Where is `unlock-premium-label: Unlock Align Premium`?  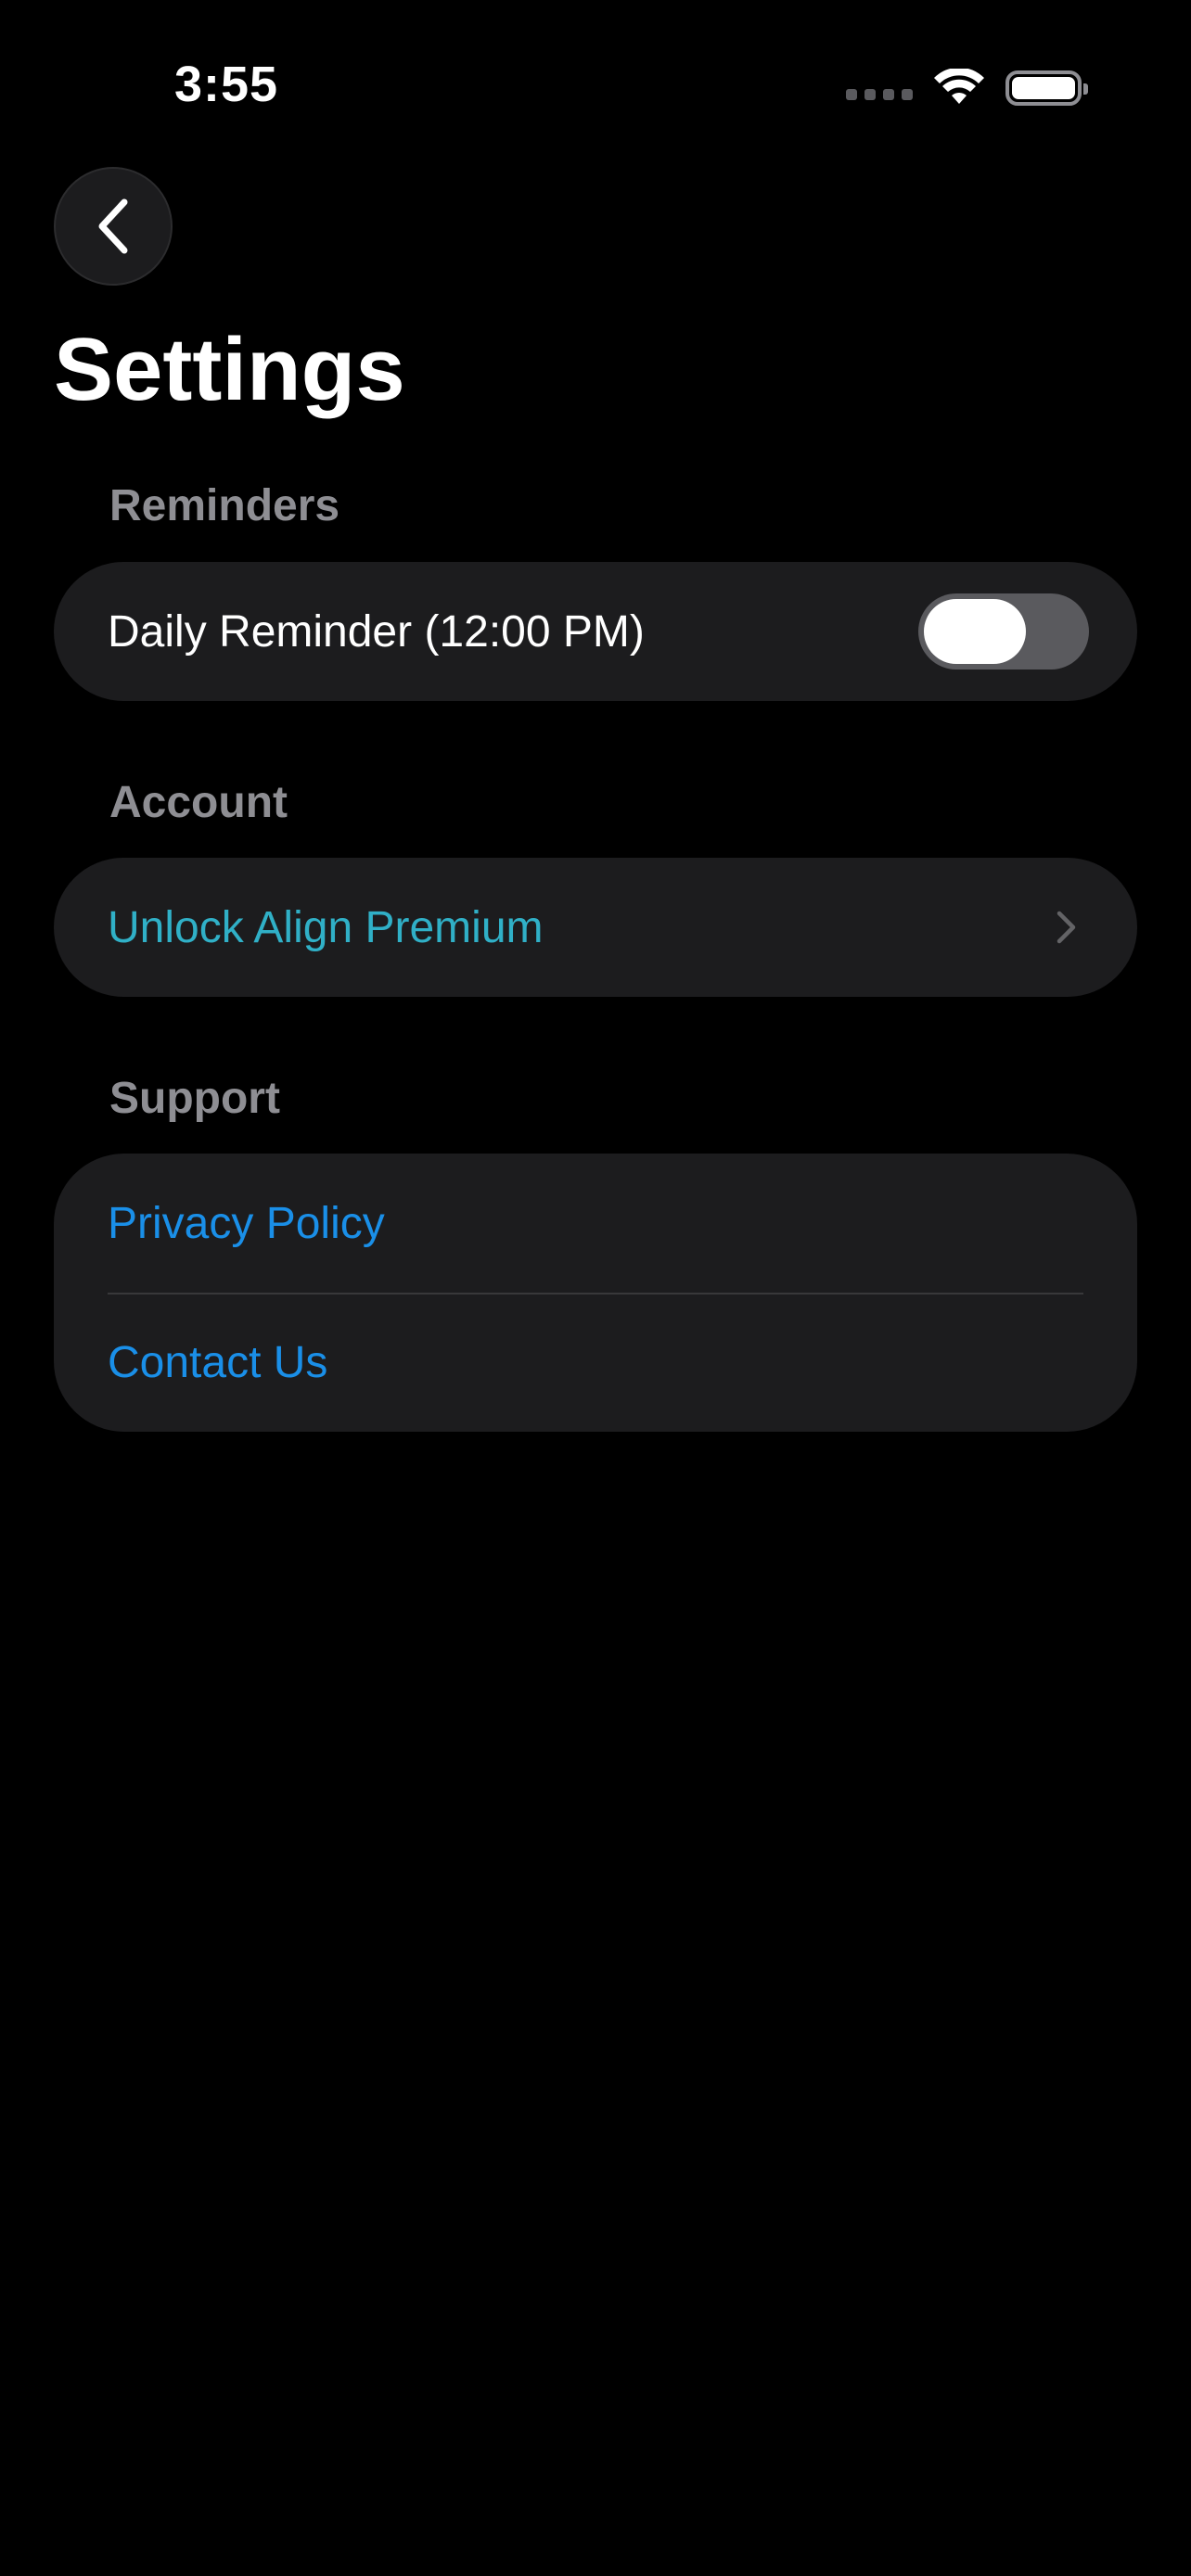 unlock-premium-label: Unlock Align Premium is located at coordinates (326, 927).